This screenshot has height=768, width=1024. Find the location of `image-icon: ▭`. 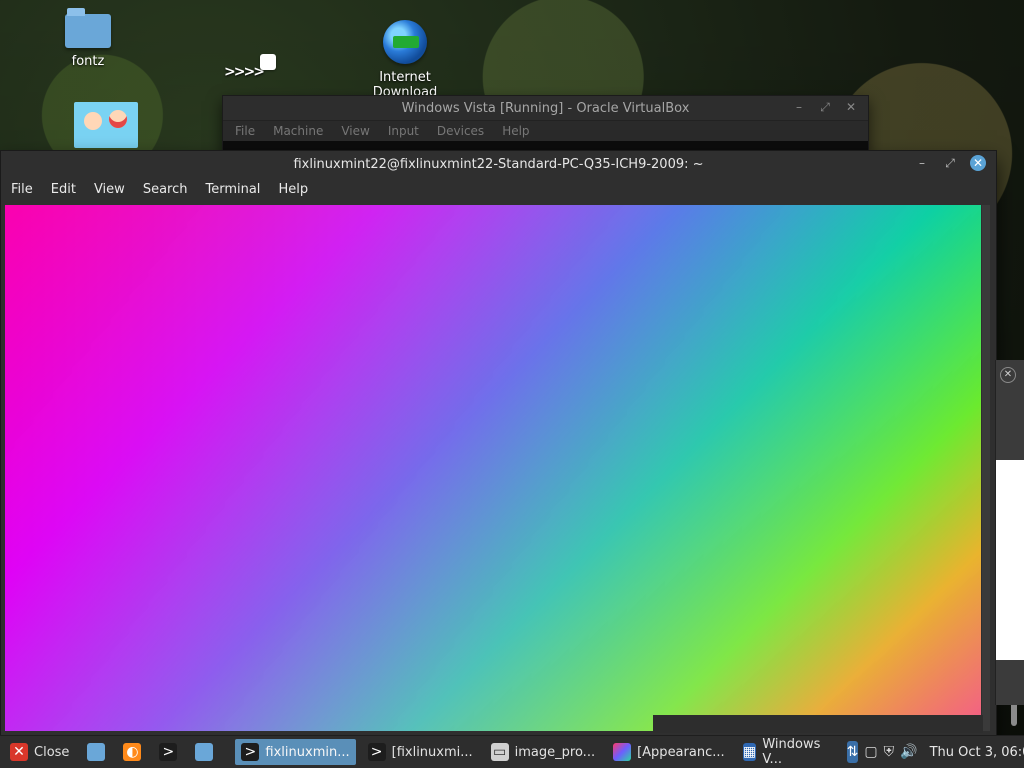

image-icon: ▭ is located at coordinates (499, 752).